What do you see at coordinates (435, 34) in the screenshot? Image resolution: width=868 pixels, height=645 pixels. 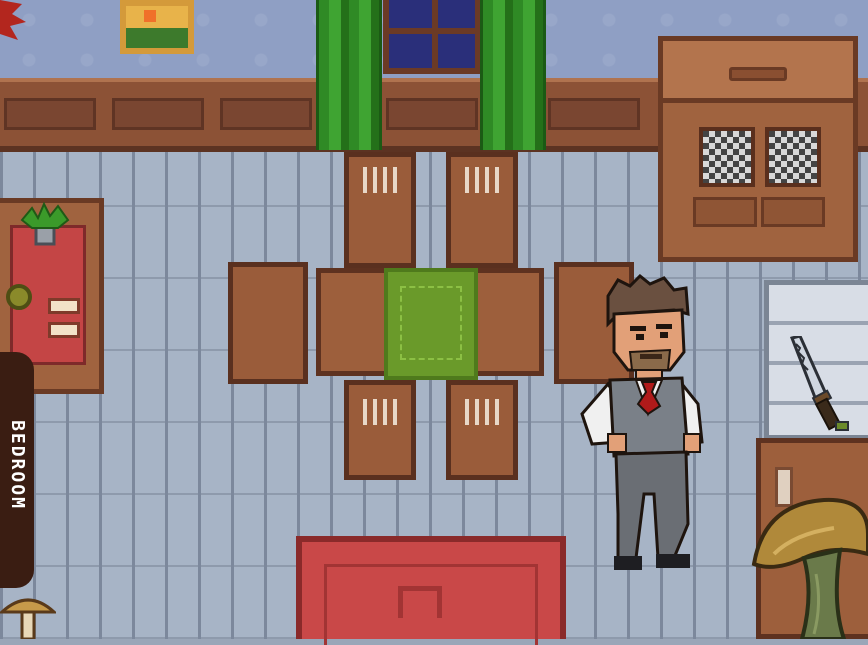 I see `window-frame-vertical` at bounding box center [435, 34].